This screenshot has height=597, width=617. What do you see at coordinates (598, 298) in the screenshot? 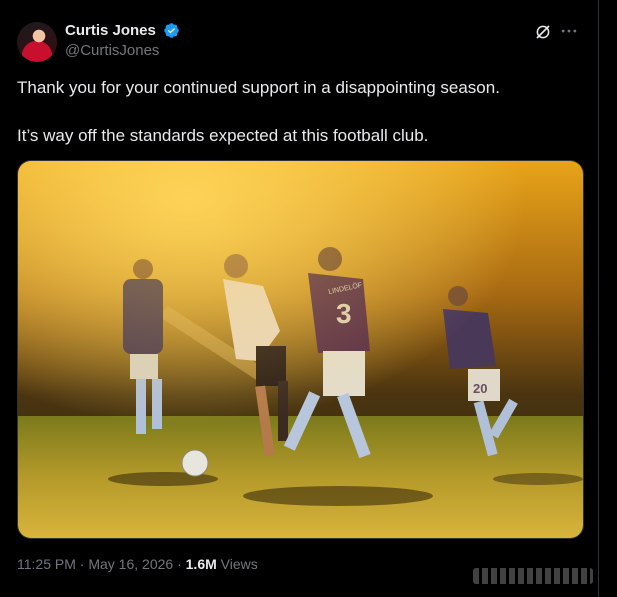
I see `column-divider` at bounding box center [598, 298].